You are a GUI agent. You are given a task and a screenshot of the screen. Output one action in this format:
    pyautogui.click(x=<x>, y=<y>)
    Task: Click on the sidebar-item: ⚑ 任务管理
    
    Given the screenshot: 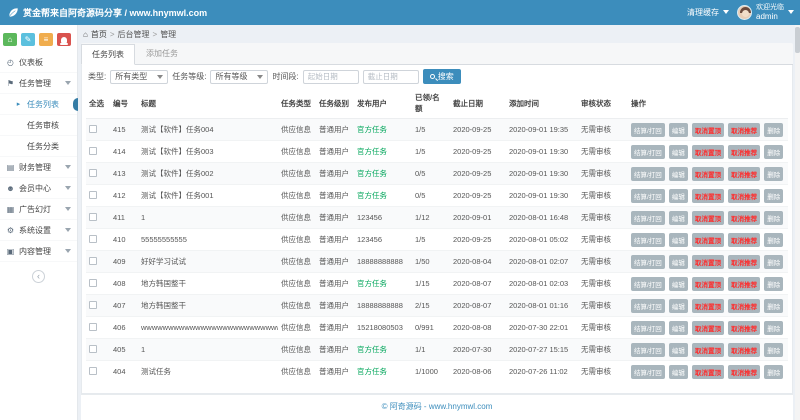 What is the action you would take?
    pyautogui.click(x=38, y=83)
    